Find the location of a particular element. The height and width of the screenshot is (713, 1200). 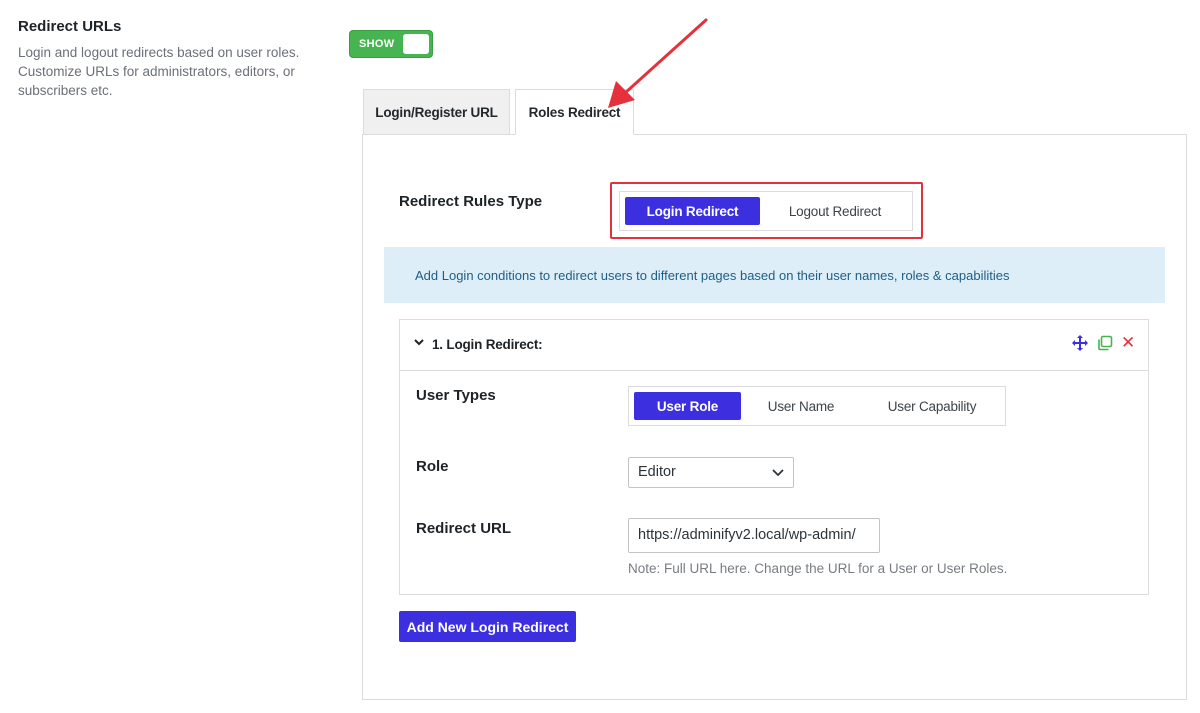

copy-icon is located at coordinates (1105, 343).